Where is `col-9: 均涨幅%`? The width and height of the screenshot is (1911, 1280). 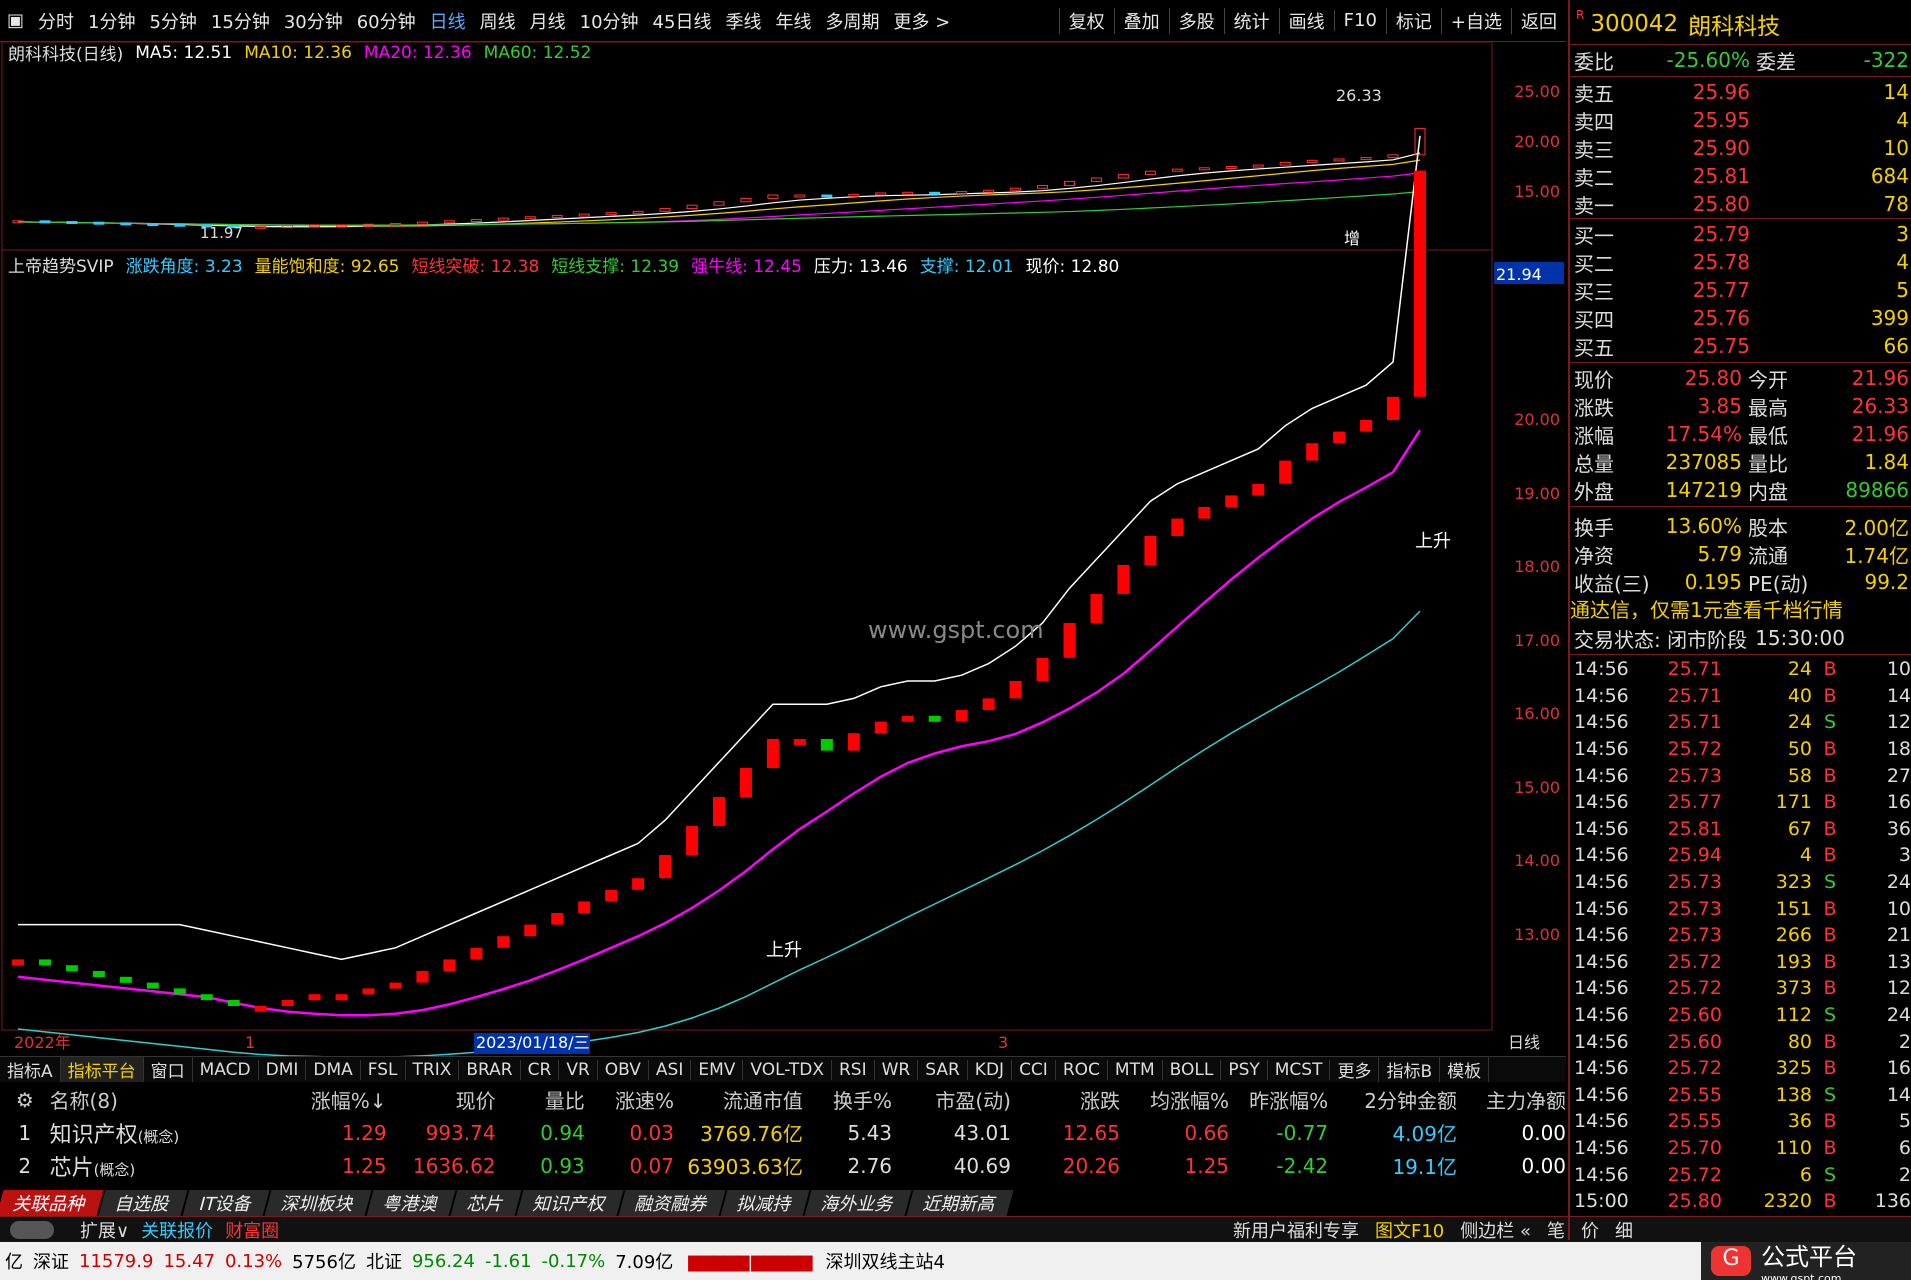
col-9: 均涨幅% is located at coordinates (1174, 1099).